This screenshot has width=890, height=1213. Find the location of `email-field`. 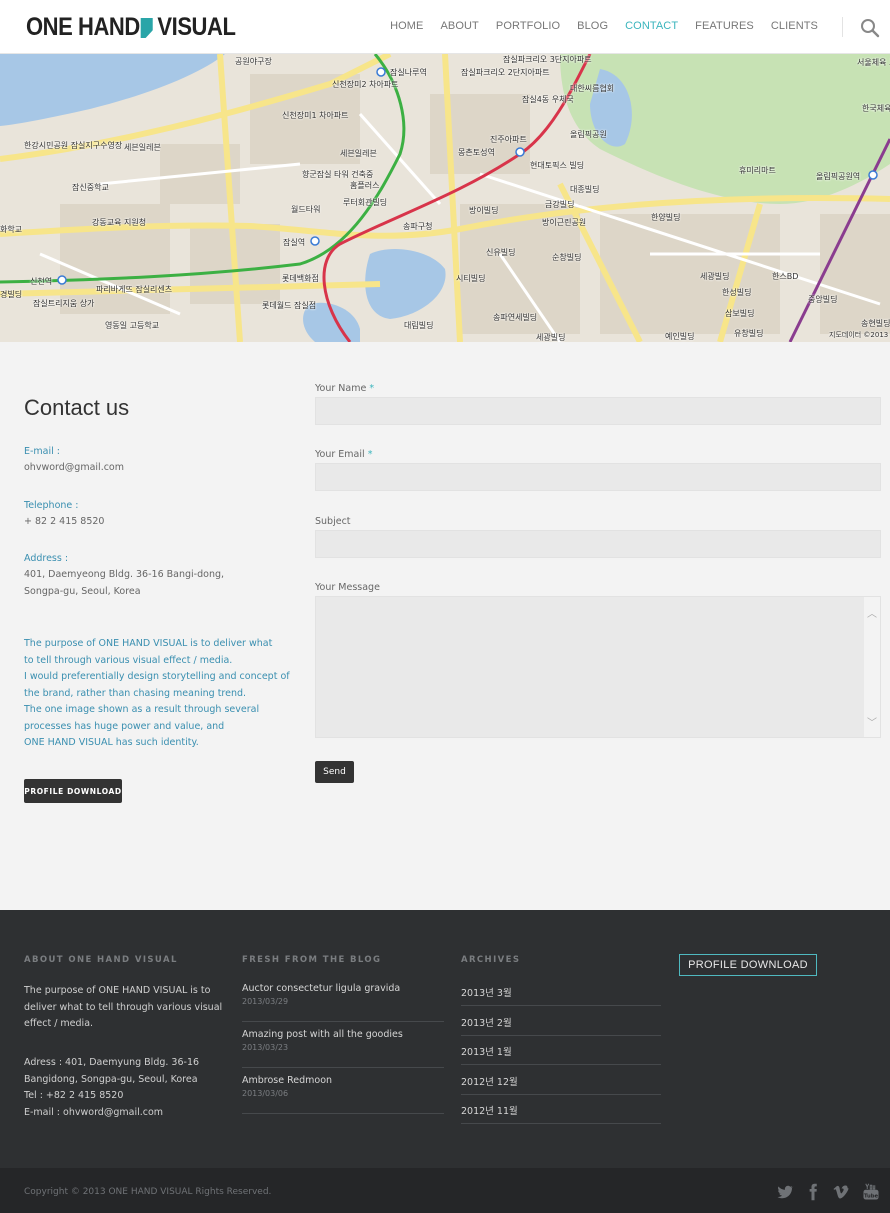

email-field is located at coordinates (598, 477).